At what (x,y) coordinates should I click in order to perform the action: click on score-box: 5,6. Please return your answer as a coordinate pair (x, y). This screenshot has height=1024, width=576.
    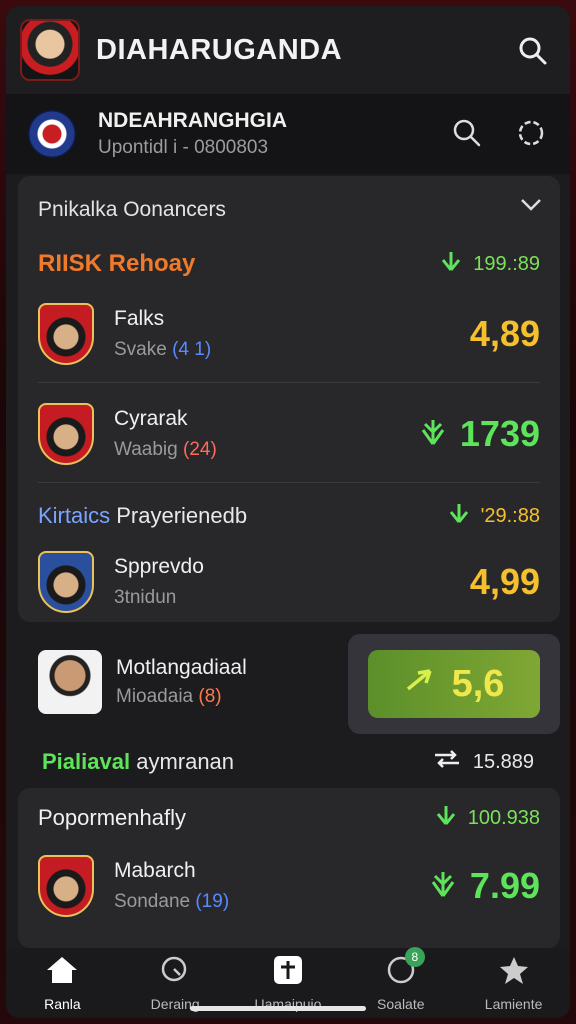
    Looking at the image, I should click on (454, 684).